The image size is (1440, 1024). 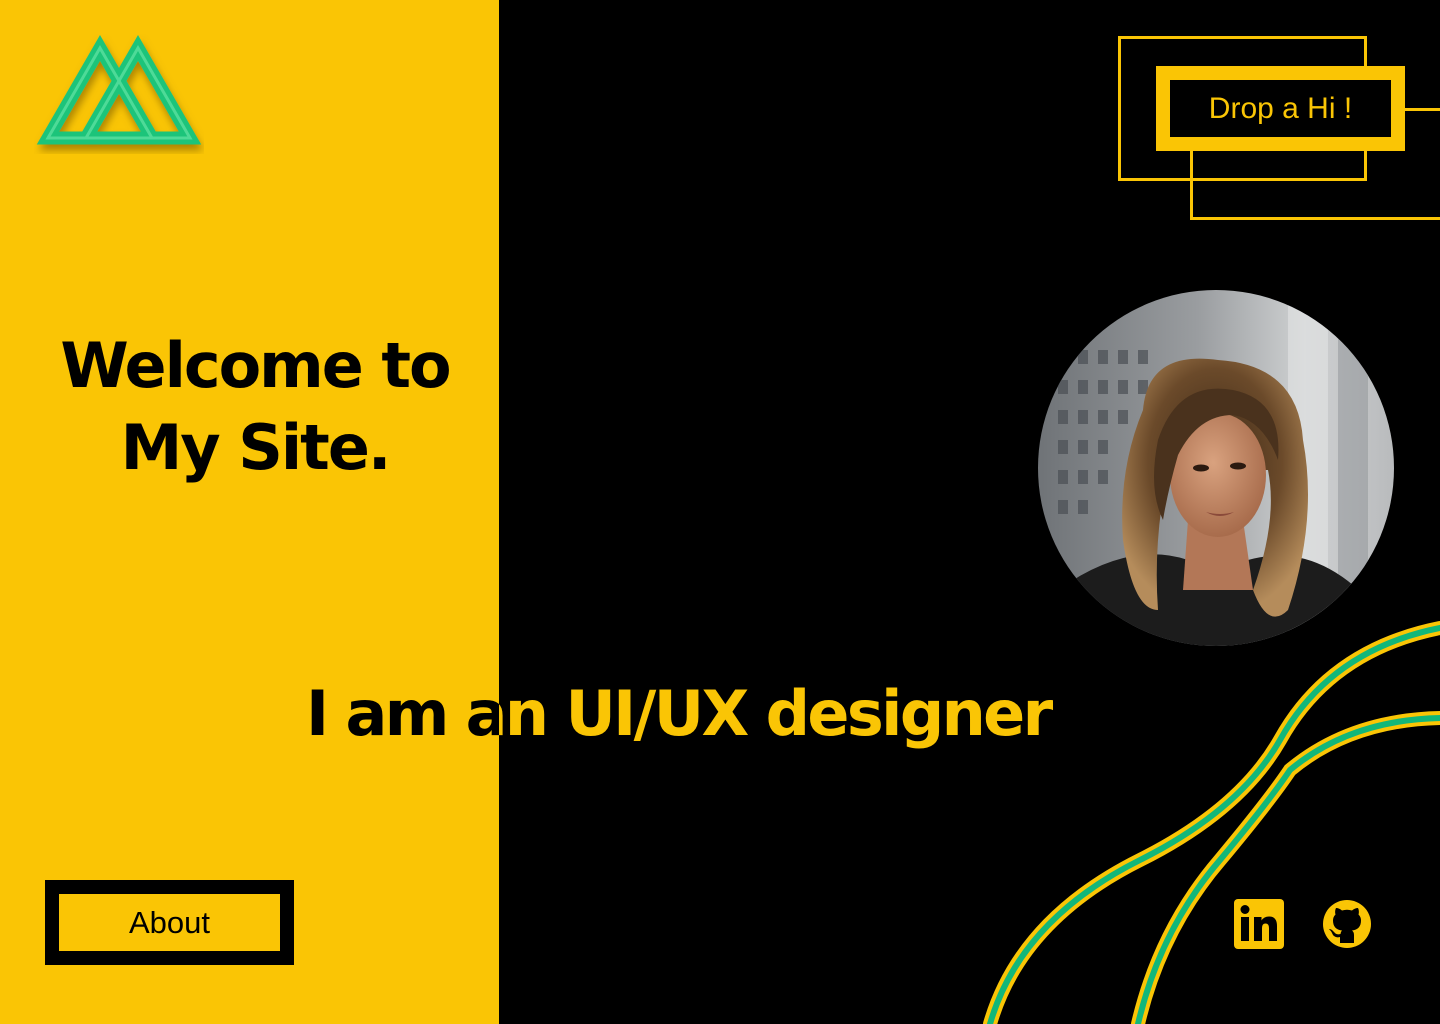 I want to click on drop-a-hi-button: Drop a Hi !, so click(x=1280, y=108).